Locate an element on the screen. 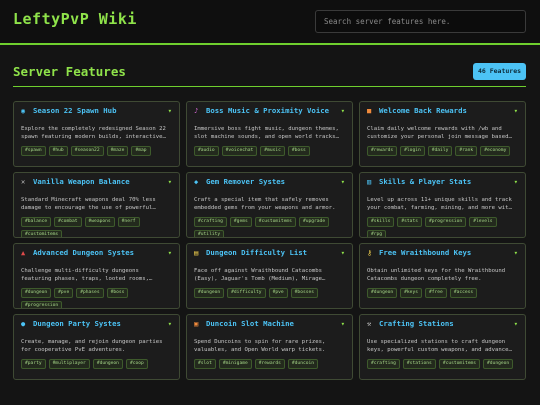 The image size is (540, 405). site-logo-title: LeftyPvP Wiki is located at coordinates (75, 19).